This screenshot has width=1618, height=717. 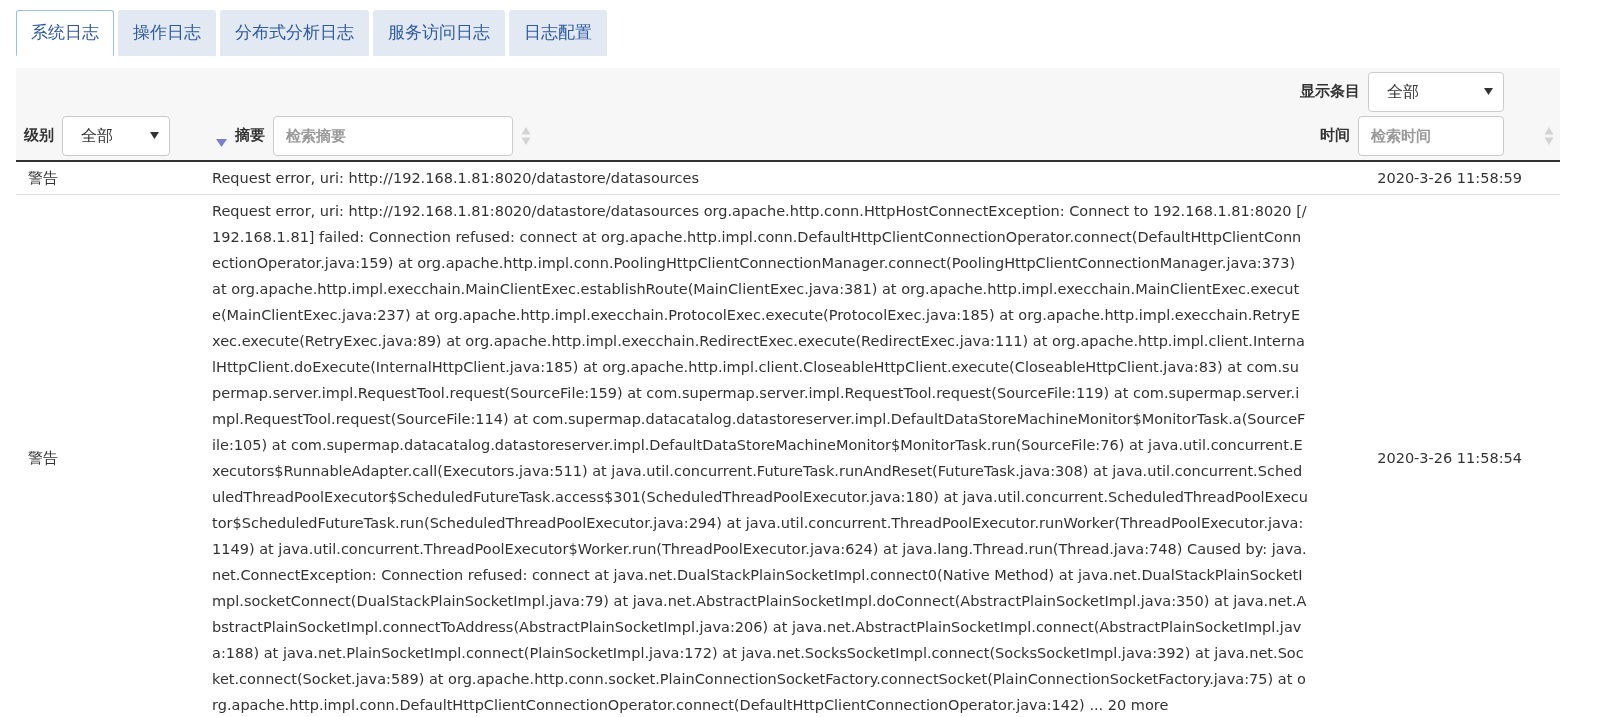 What do you see at coordinates (1330, 92) in the screenshot?
I see `field-label: 显示条目` at bounding box center [1330, 92].